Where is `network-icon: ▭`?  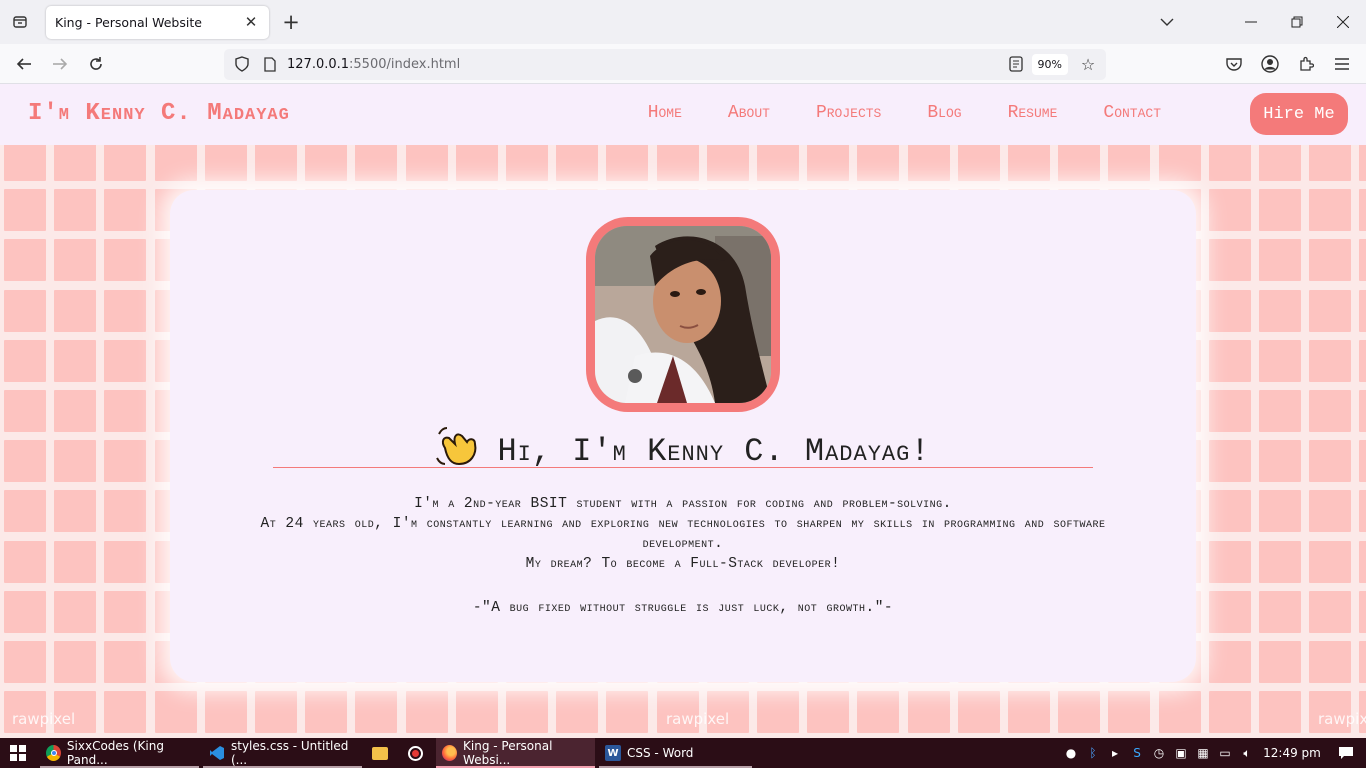
network-icon: ▭ is located at coordinates (1225, 753).